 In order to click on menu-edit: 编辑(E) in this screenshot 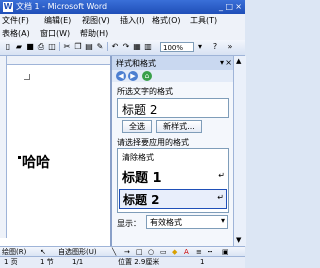, I will do `click(57, 20)`.